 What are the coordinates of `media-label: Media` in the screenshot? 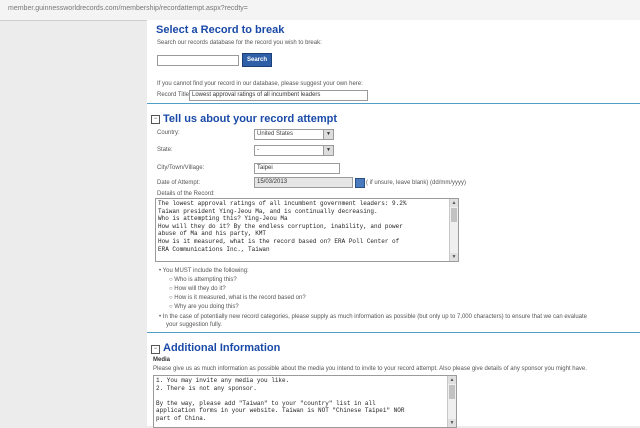 It's located at (162, 360).